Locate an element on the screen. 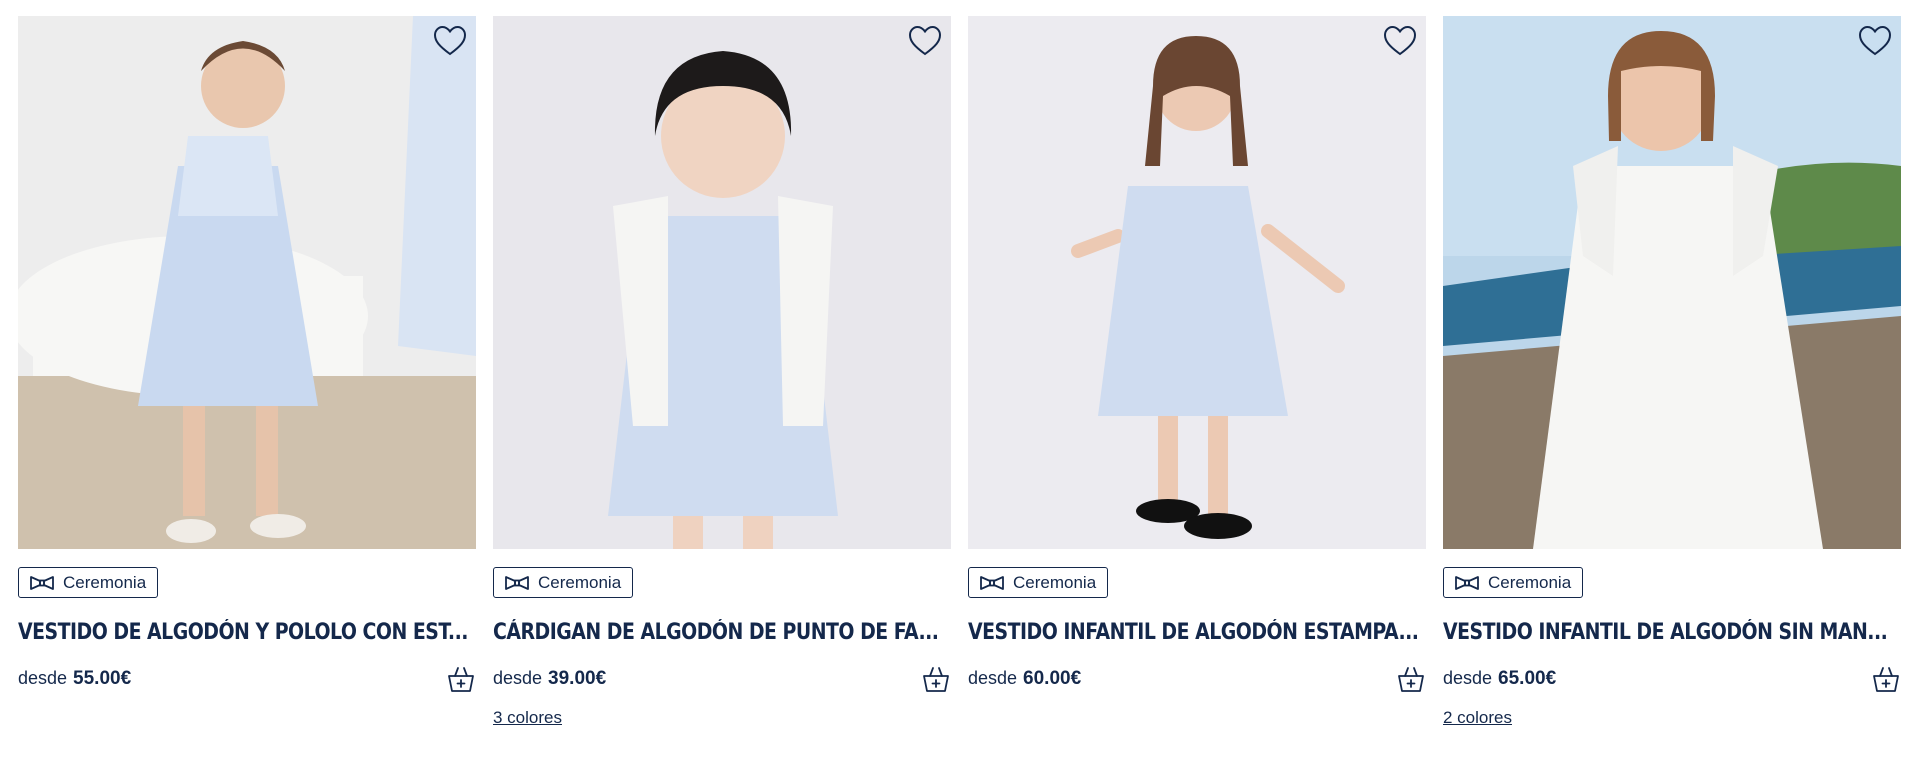 This screenshot has width=1920, height=763. price-amount: 65.00€ is located at coordinates (1527, 678).